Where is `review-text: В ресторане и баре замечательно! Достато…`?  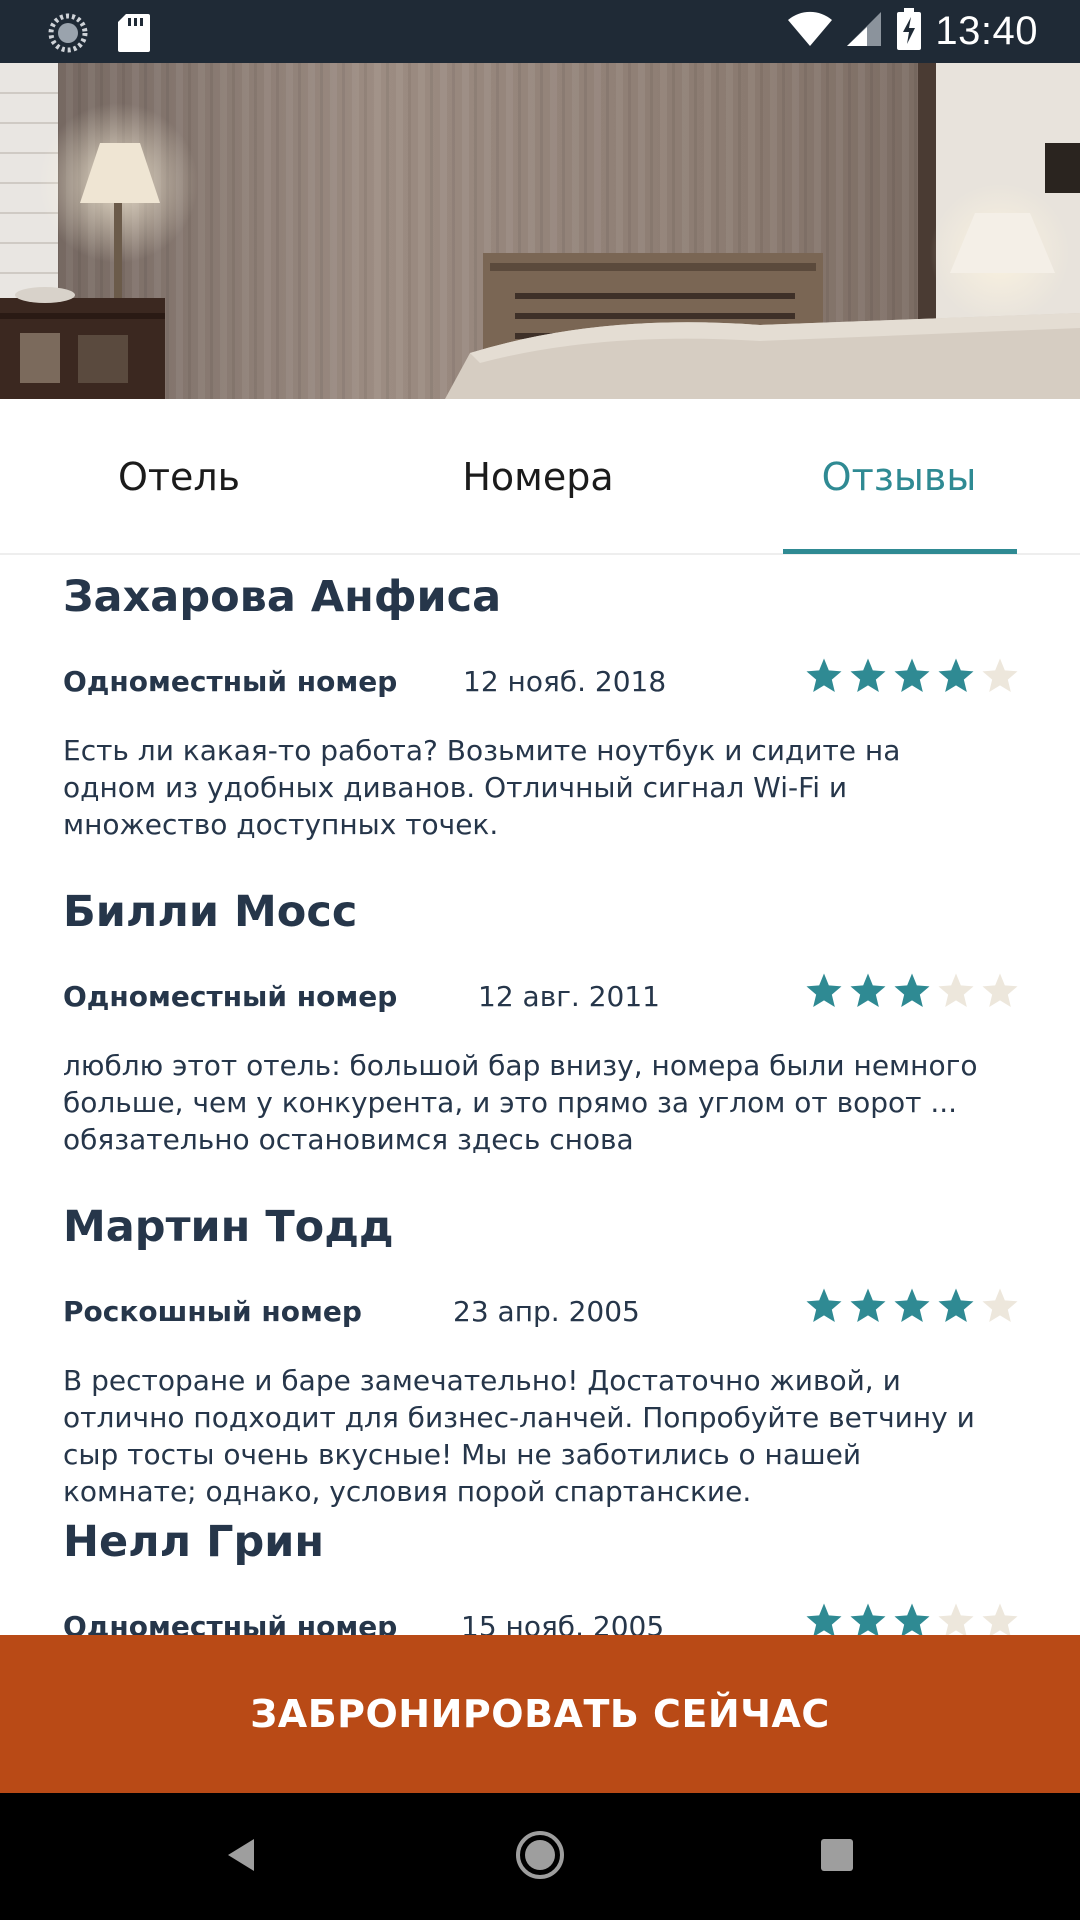
review-text: В ресторане и баре замечательно! Достато… is located at coordinates (519, 1436).